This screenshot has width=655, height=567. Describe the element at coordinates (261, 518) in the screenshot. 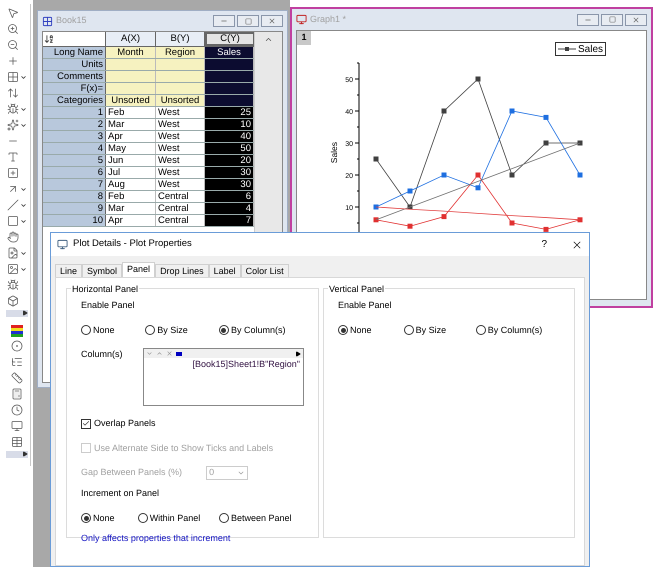

I see `radio-option: Between Panel` at that location.